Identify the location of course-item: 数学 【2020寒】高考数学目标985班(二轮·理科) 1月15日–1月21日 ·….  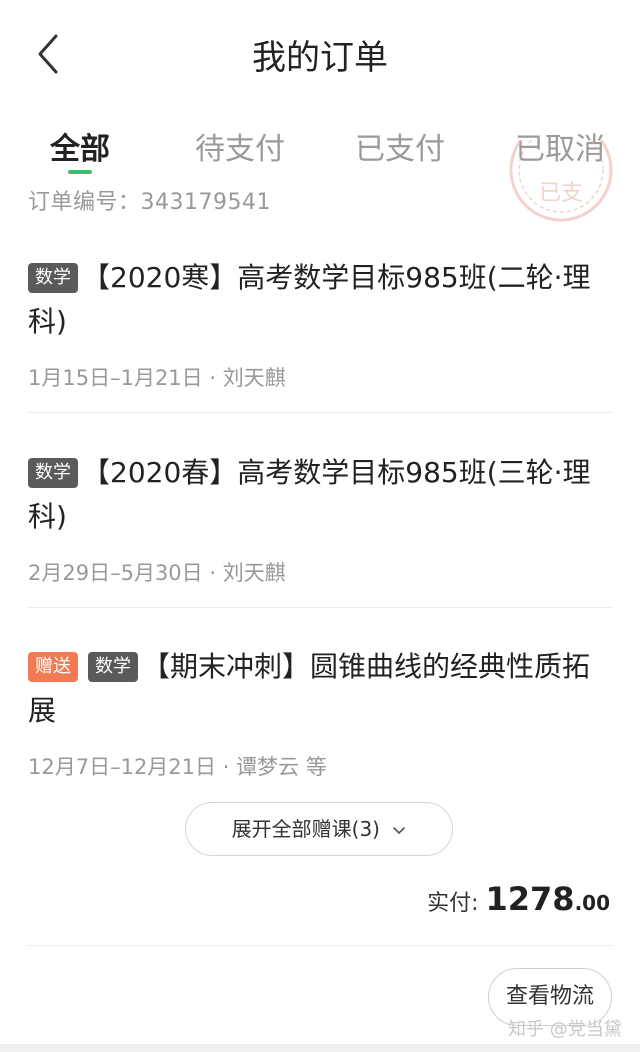
(320, 324).